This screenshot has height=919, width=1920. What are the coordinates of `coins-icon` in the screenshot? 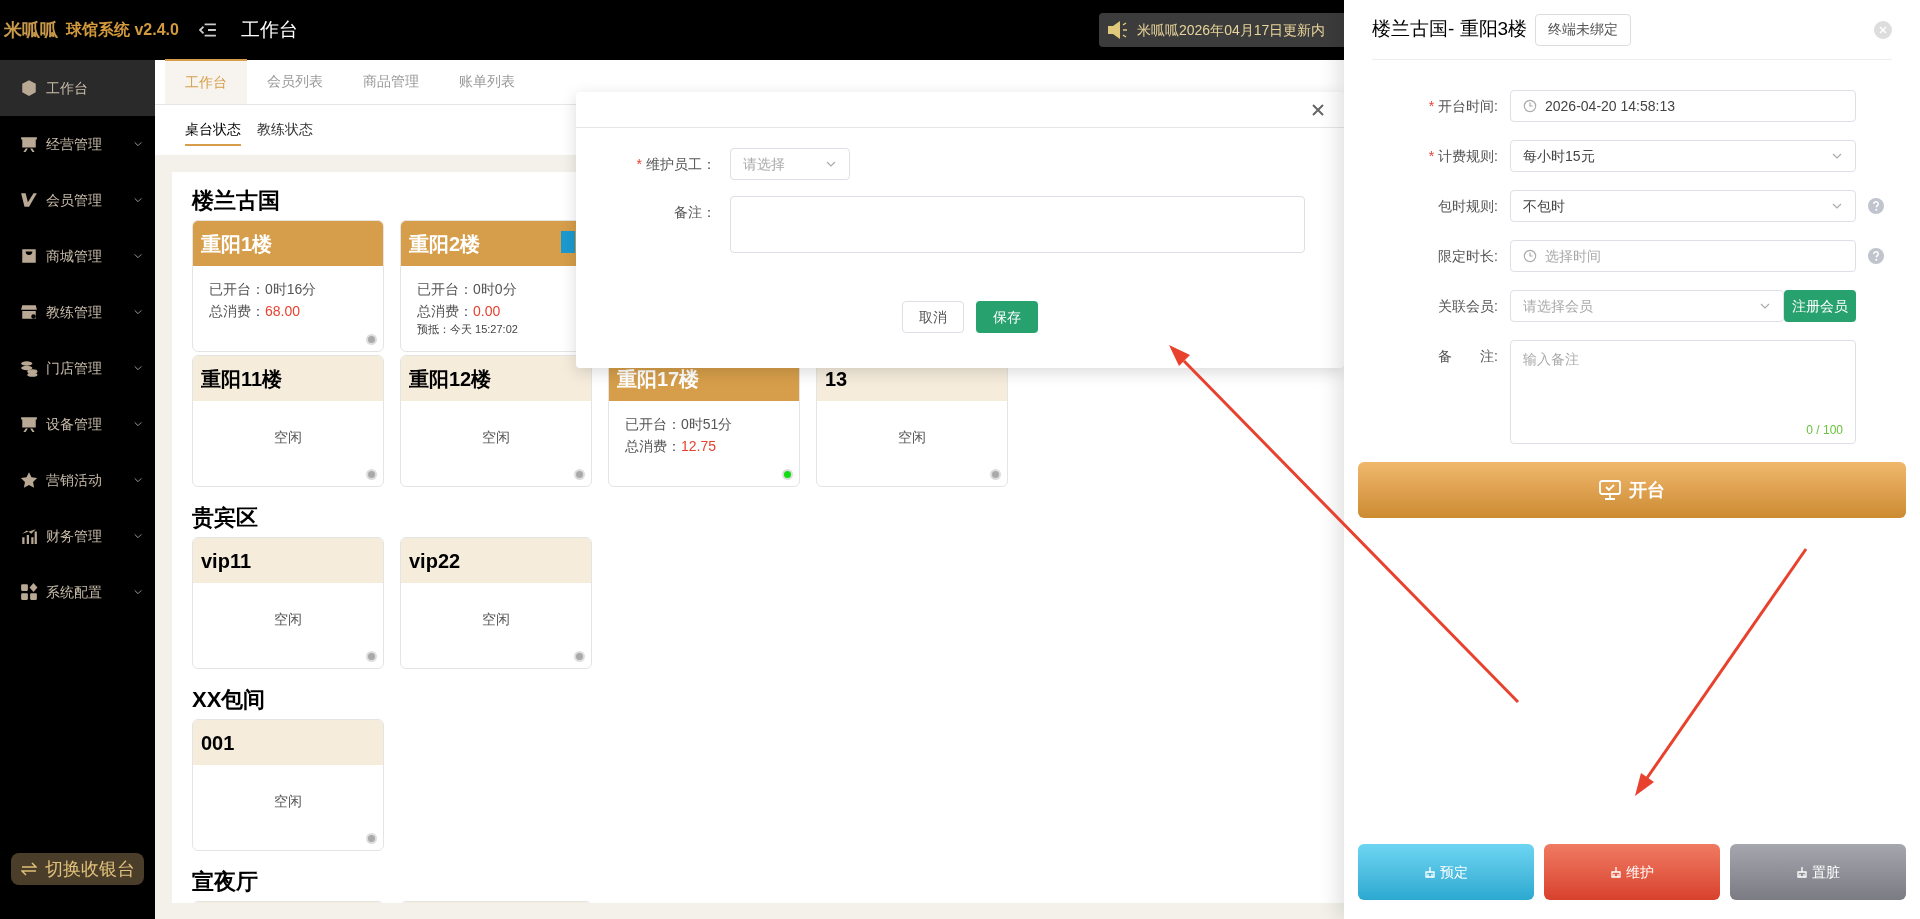 It's located at (29, 368).